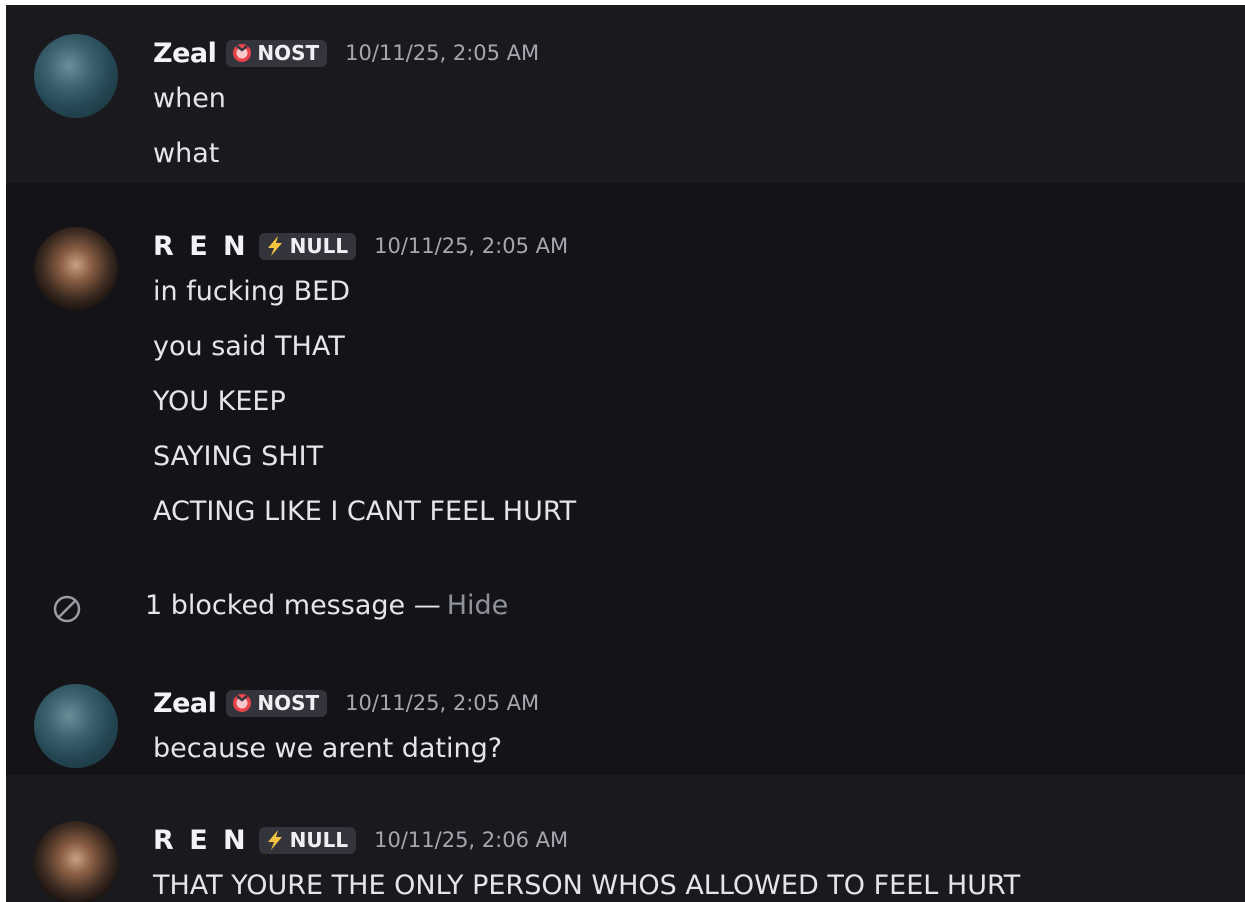 The height and width of the screenshot is (902, 1245). Describe the element at coordinates (219, 401) in the screenshot. I see `message-line: YOU KEEP` at that location.